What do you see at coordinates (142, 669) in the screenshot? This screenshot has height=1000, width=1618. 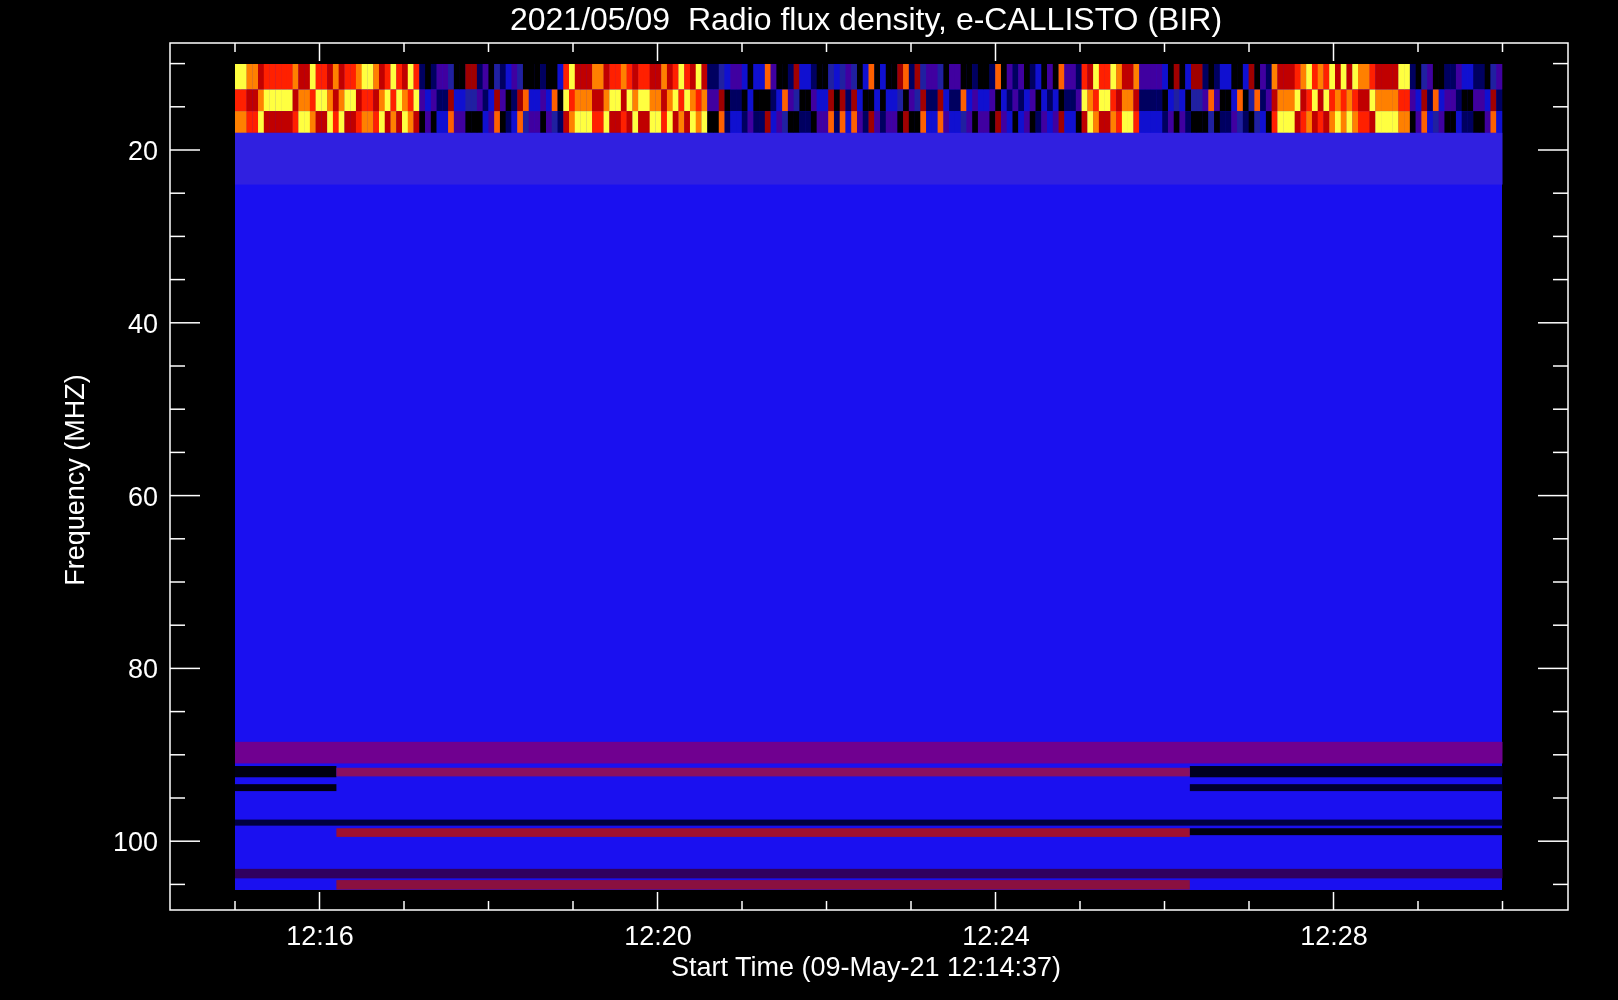 I see `tick-label: 80` at bounding box center [142, 669].